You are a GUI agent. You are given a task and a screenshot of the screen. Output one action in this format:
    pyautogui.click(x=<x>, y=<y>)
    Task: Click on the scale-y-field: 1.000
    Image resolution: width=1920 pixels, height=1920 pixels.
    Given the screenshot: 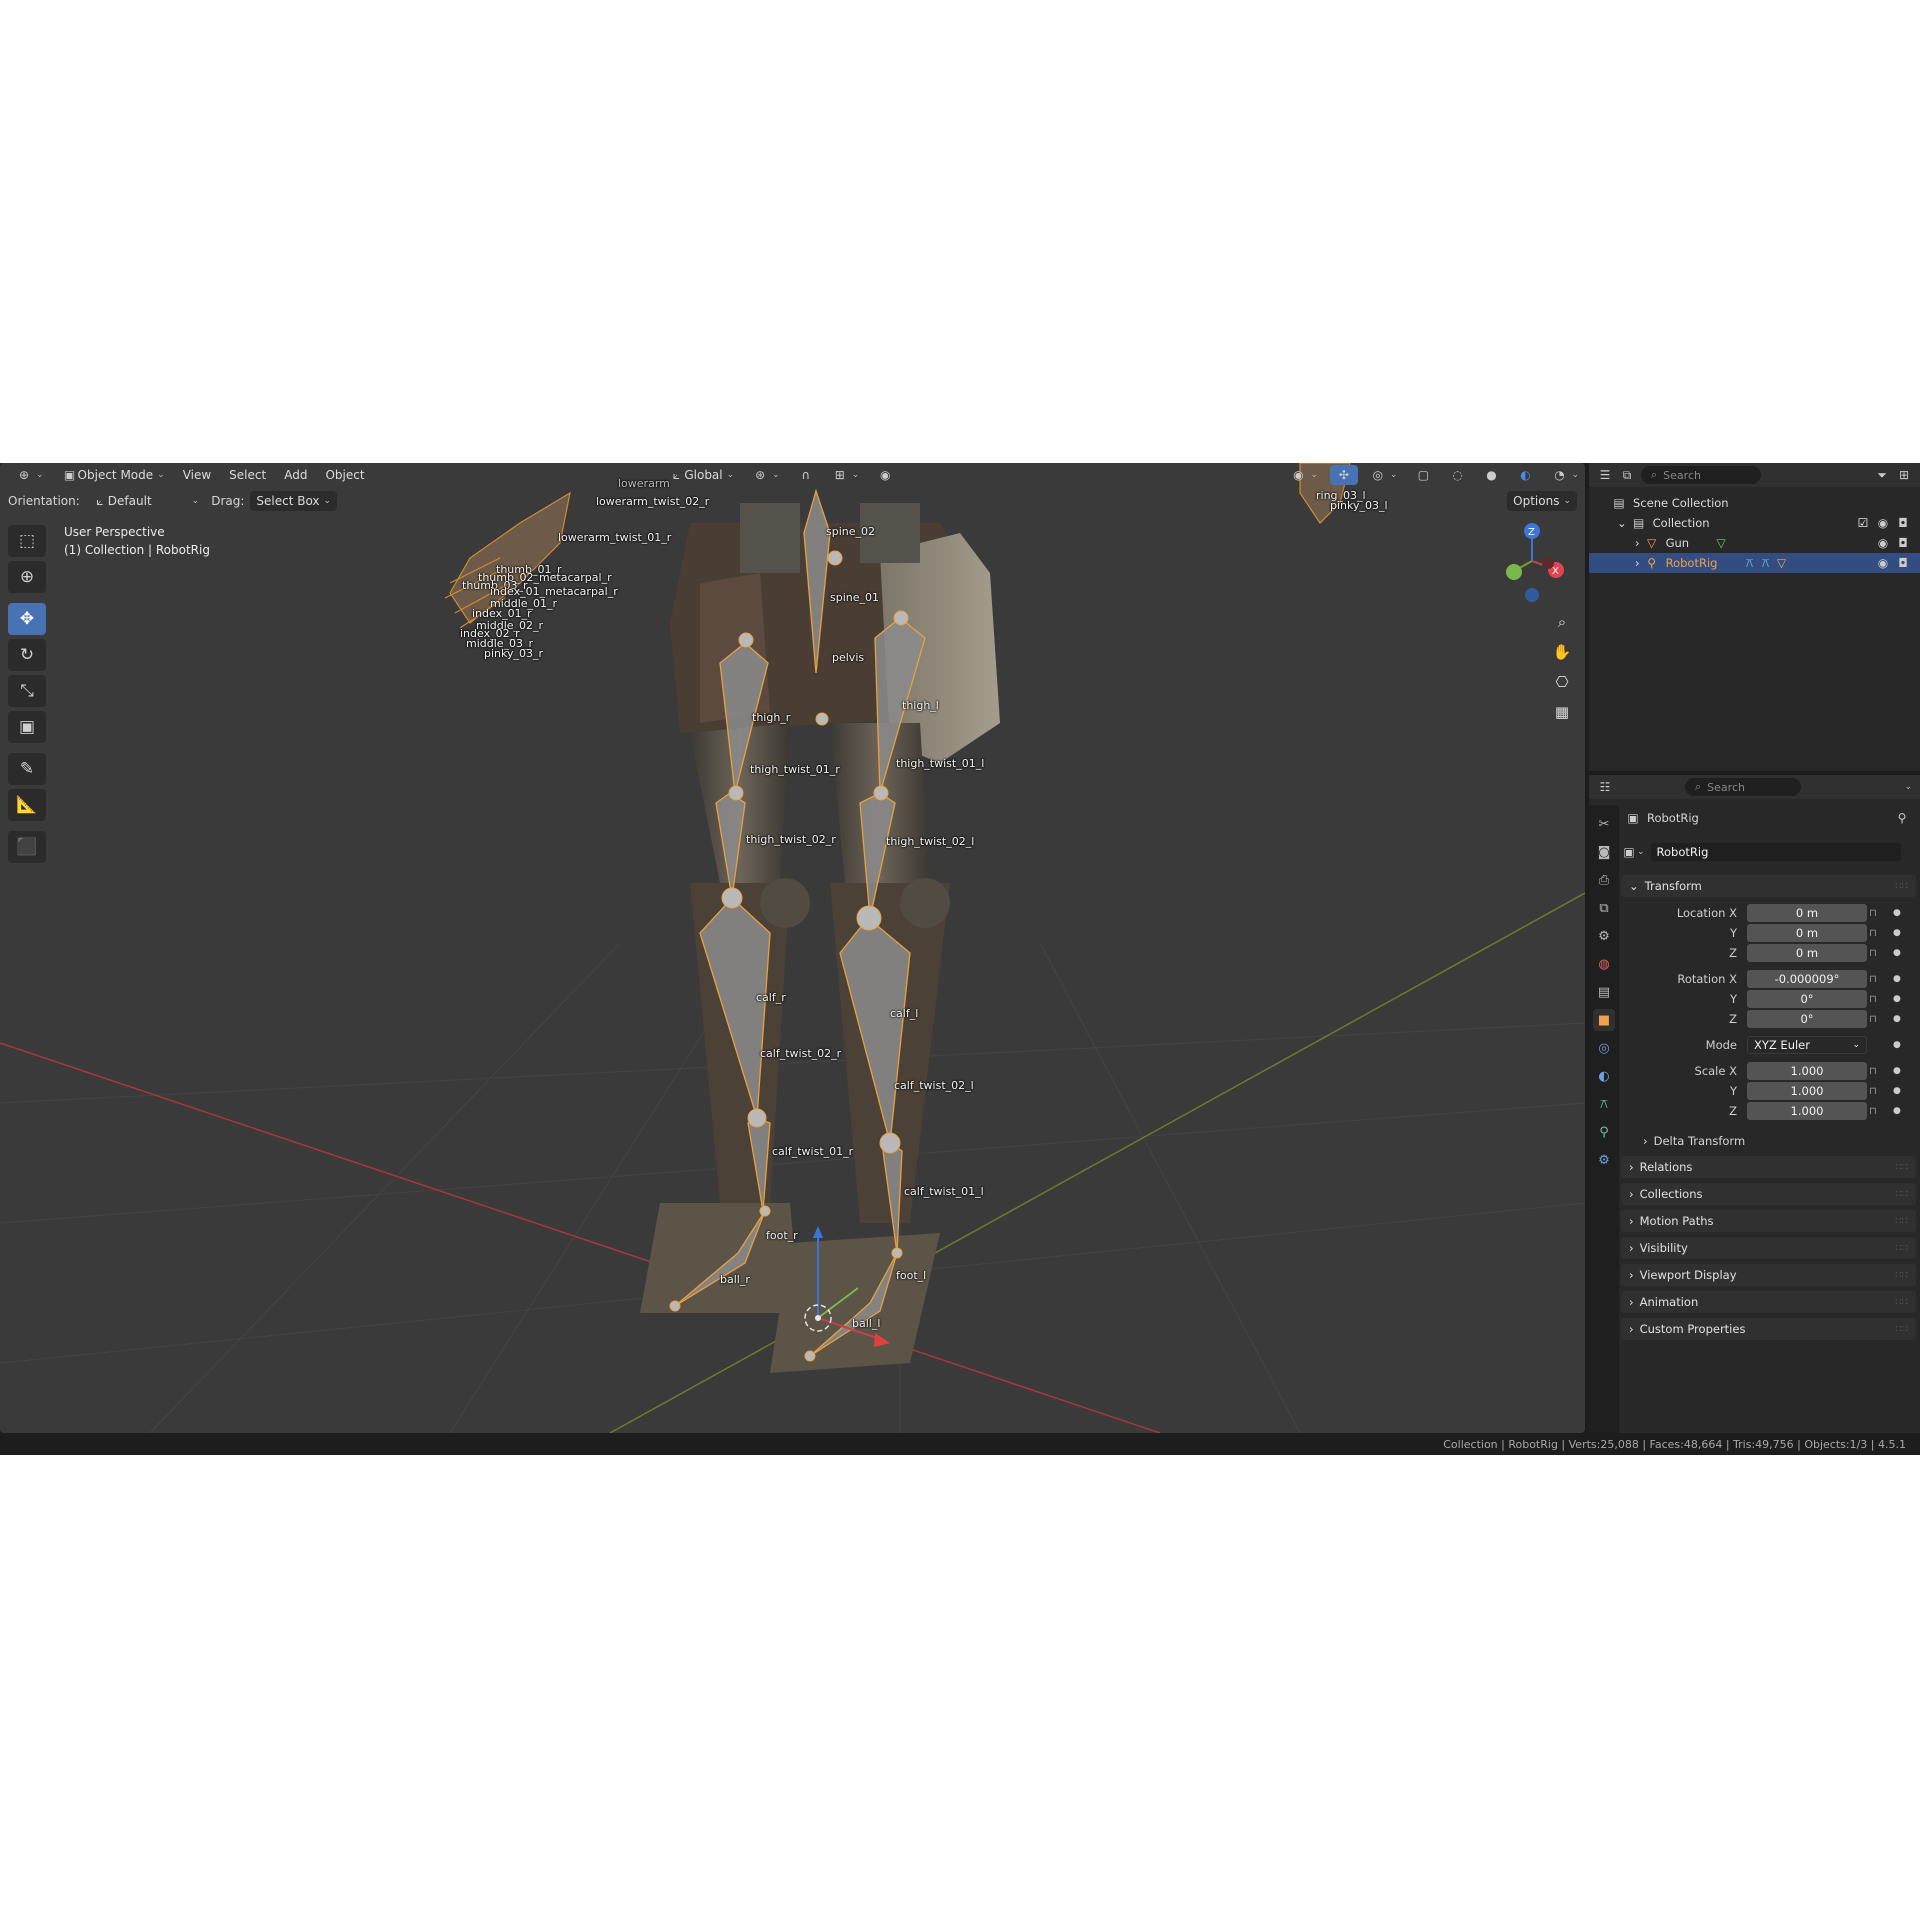 What is the action you would take?
    pyautogui.click(x=1807, y=1091)
    